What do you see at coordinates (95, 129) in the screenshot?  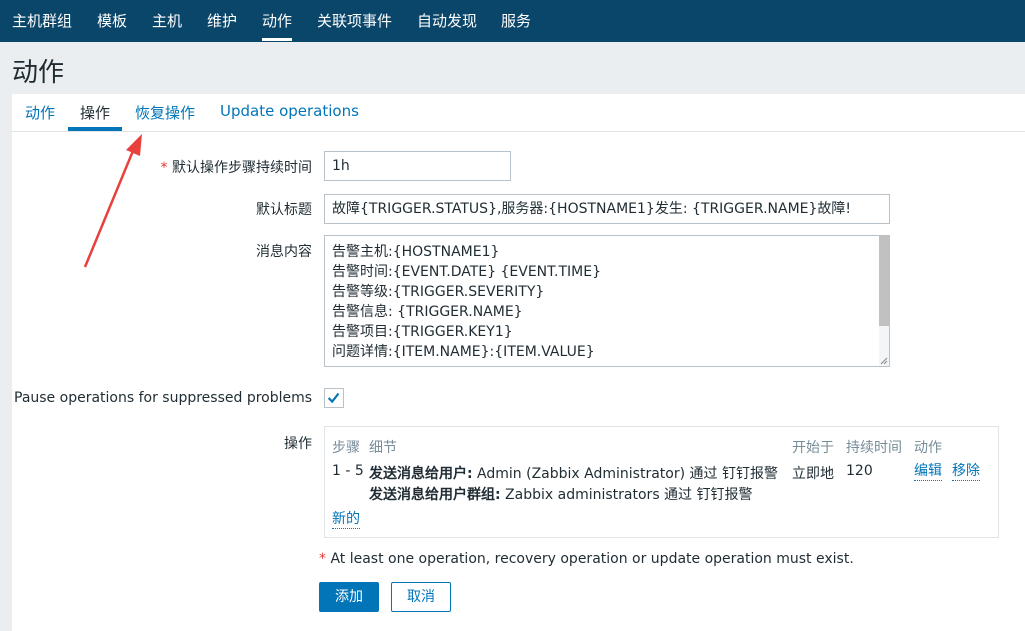 I see `tab-active-indicator` at bounding box center [95, 129].